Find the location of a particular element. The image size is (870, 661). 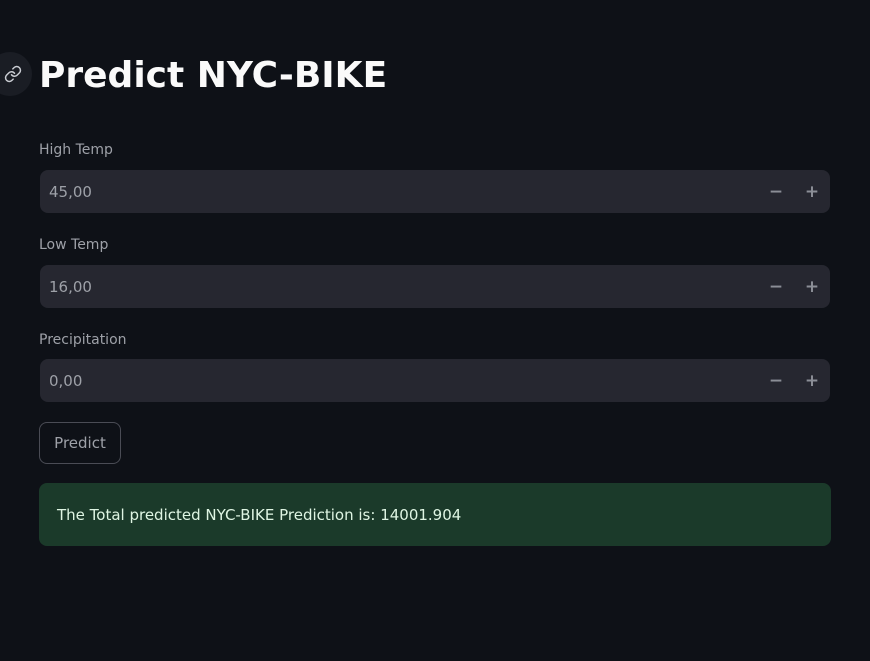

high-temp-decrement-button: − is located at coordinates (776, 191).